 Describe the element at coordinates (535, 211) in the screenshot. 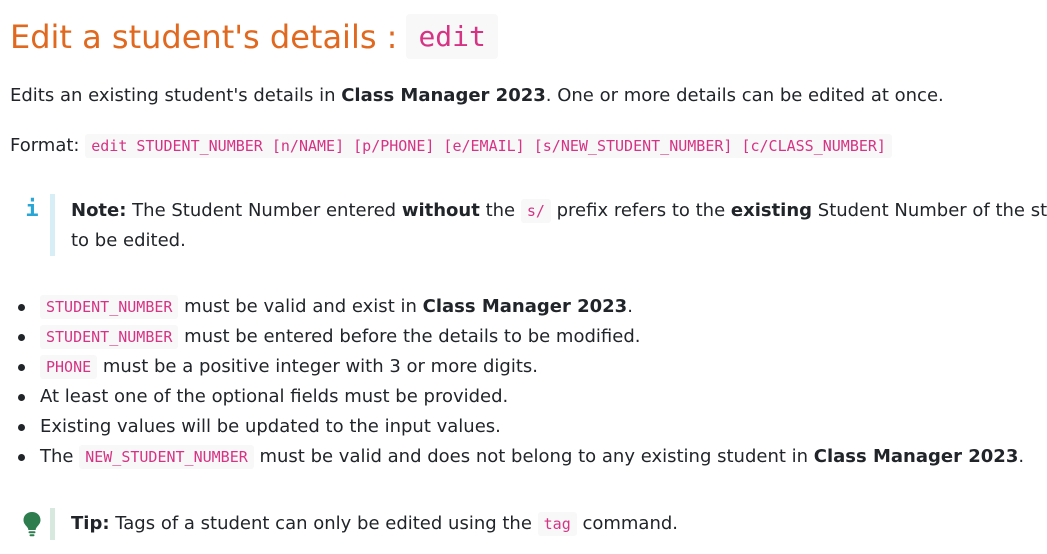

I see `note-prefix-code: s/` at that location.